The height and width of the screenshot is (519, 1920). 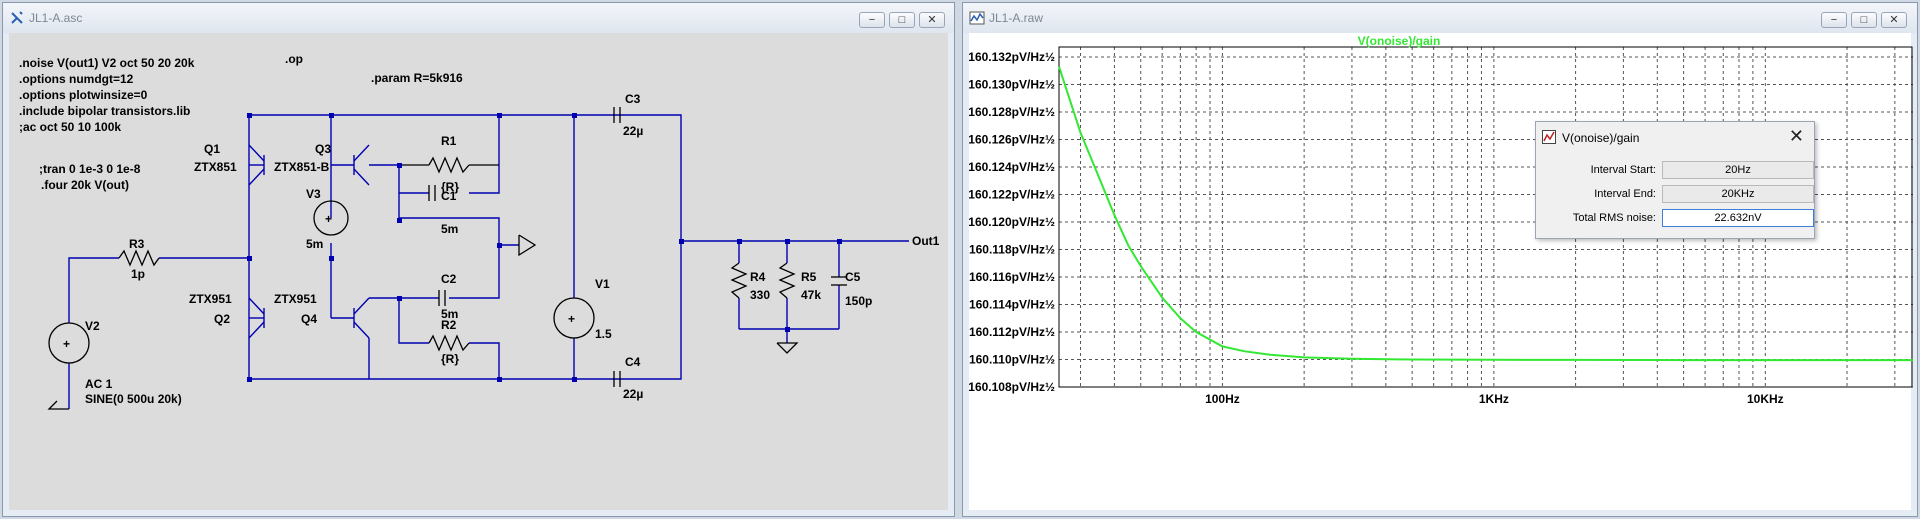 What do you see at coordinates (85, 185) in the screenshot?
I see `directive-four: .four 20k V(out)` at bounding box center [85, 185].